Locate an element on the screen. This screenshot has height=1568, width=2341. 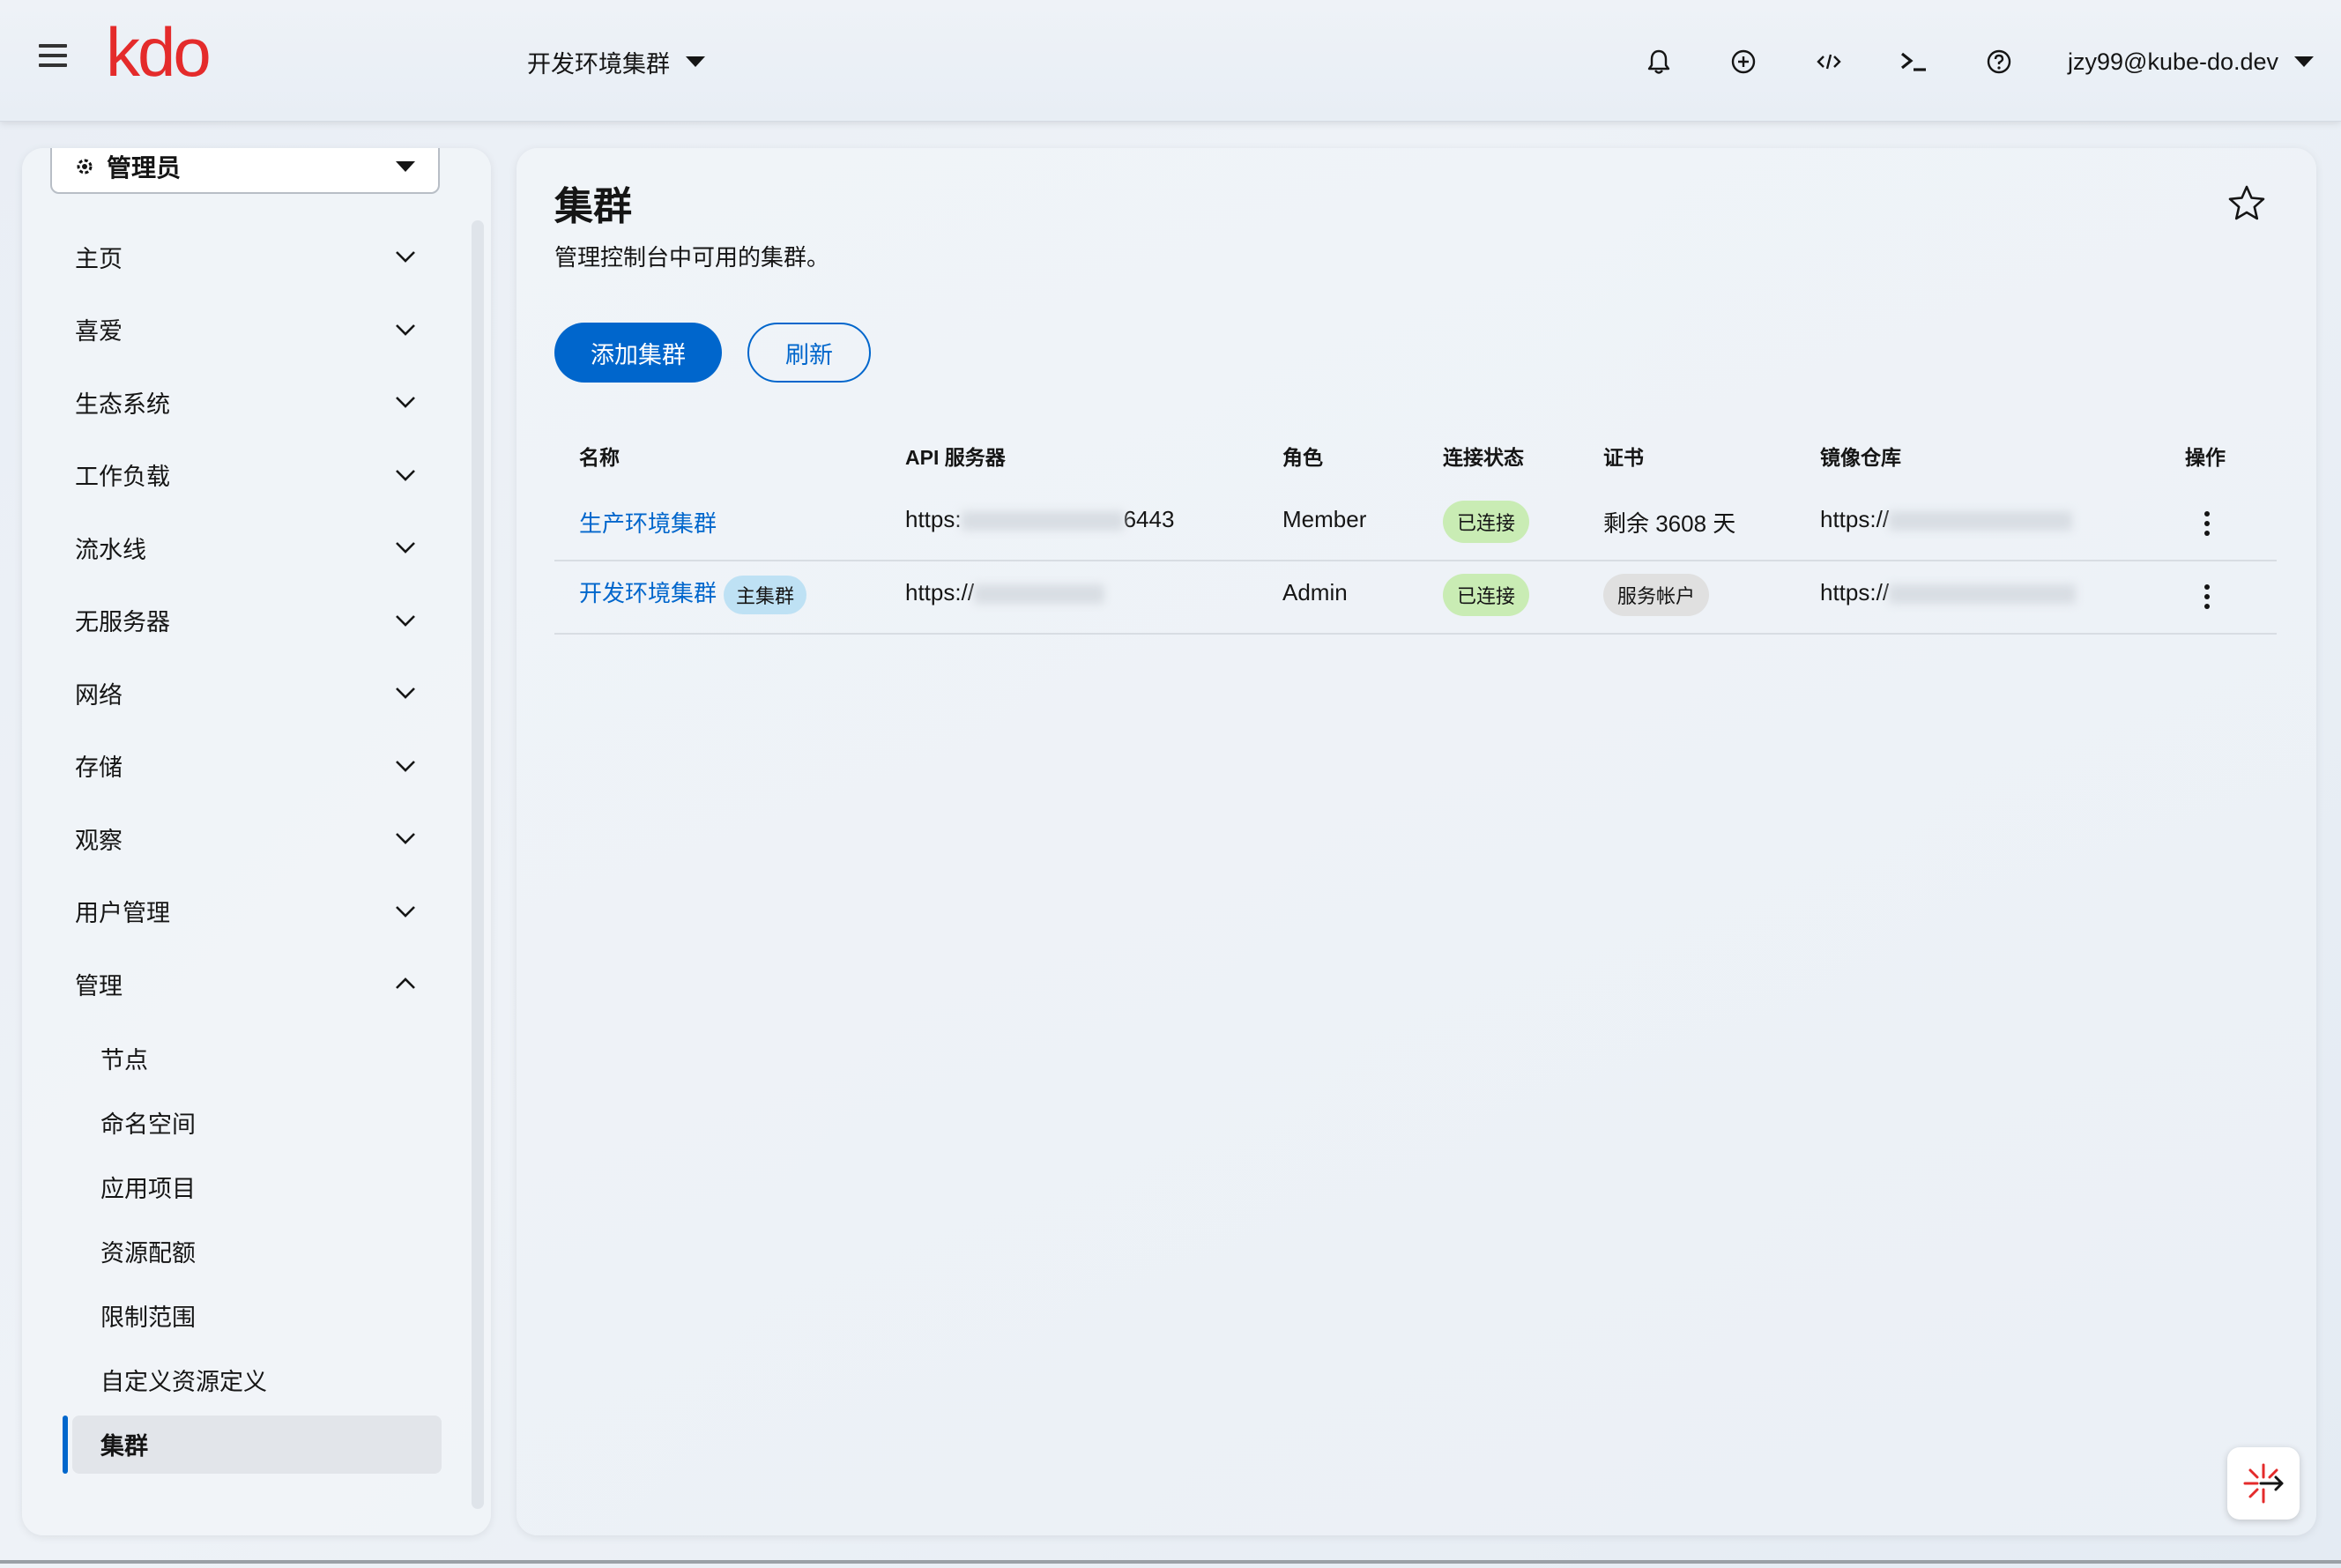
api-server-prefix: https:// is located at coordinates (940, 592).